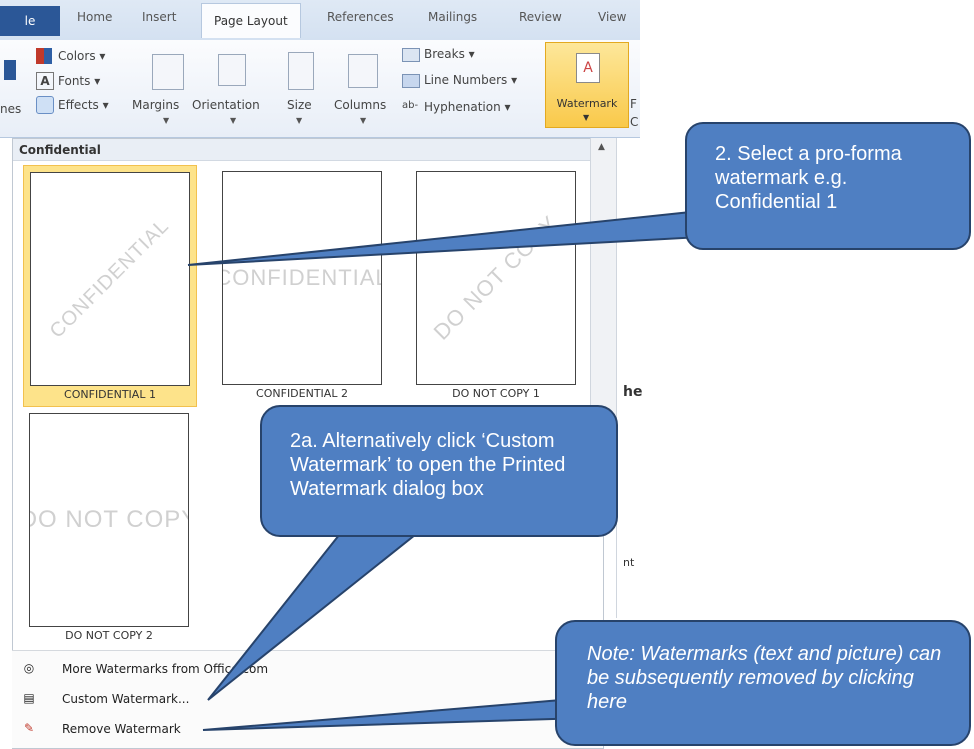 This screenshot has height=749, width=974. Describe the element at coordinates (454, 237) in the screenshot. I see `callout-1-pointer` at that location.